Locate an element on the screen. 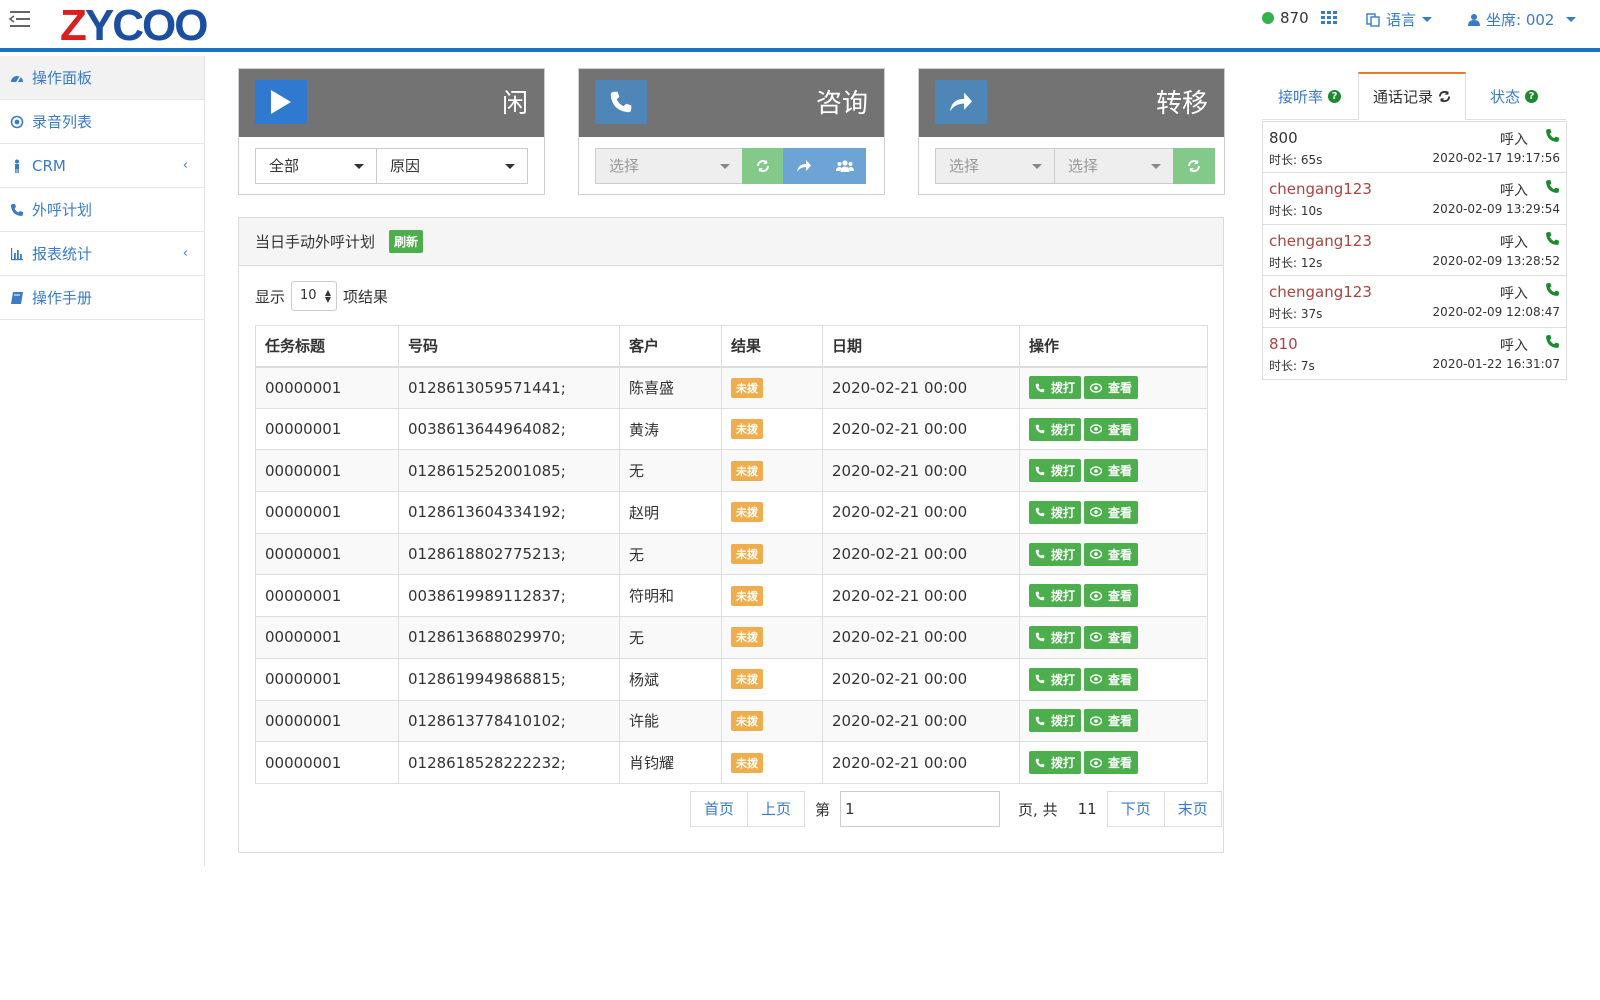 This screenshot has width=1600, height=1000. dialpad-icon is located at coordinates (1328, 18).